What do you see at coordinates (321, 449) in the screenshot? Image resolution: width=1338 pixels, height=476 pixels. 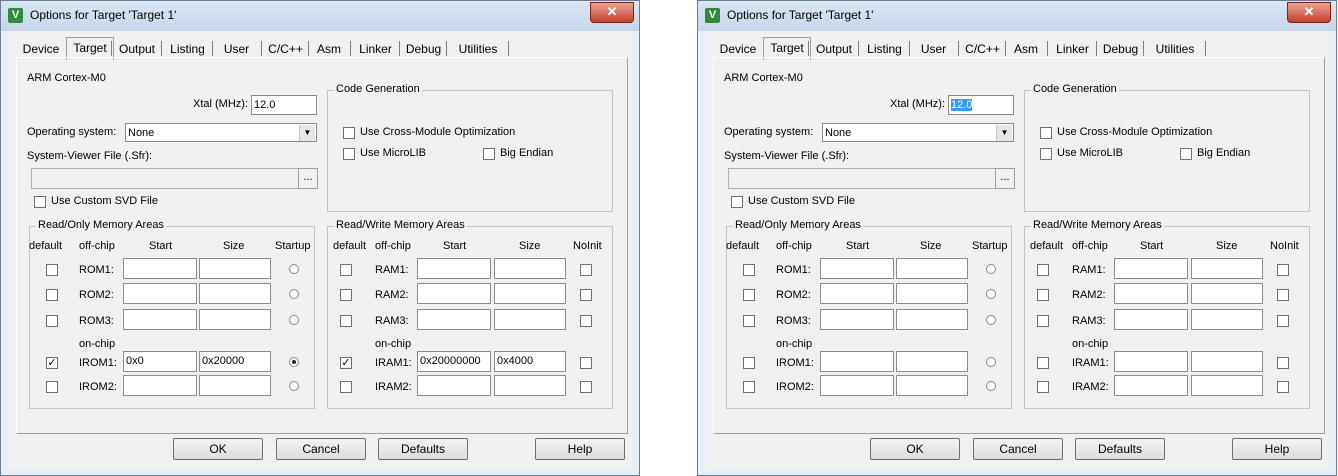 I see `cancel-button: Cancel` at bounding box center [321, 449].